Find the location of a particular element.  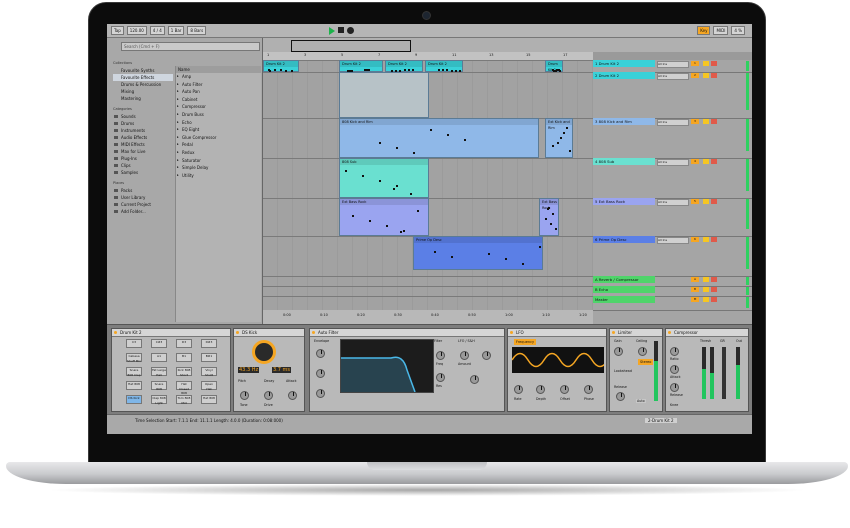

tone-knob is located at coordinates (244, 395).